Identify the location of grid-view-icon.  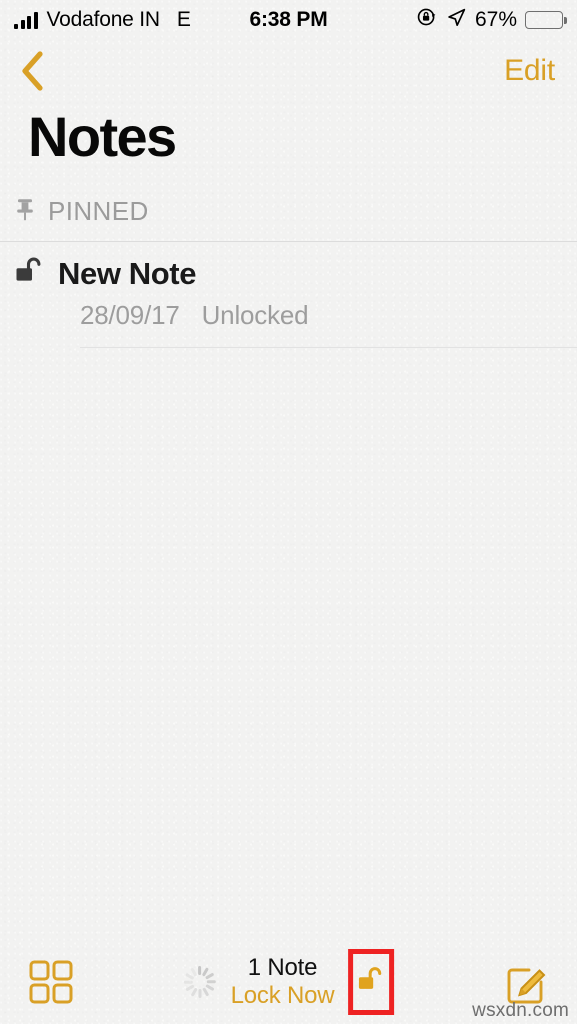
(51, 982).